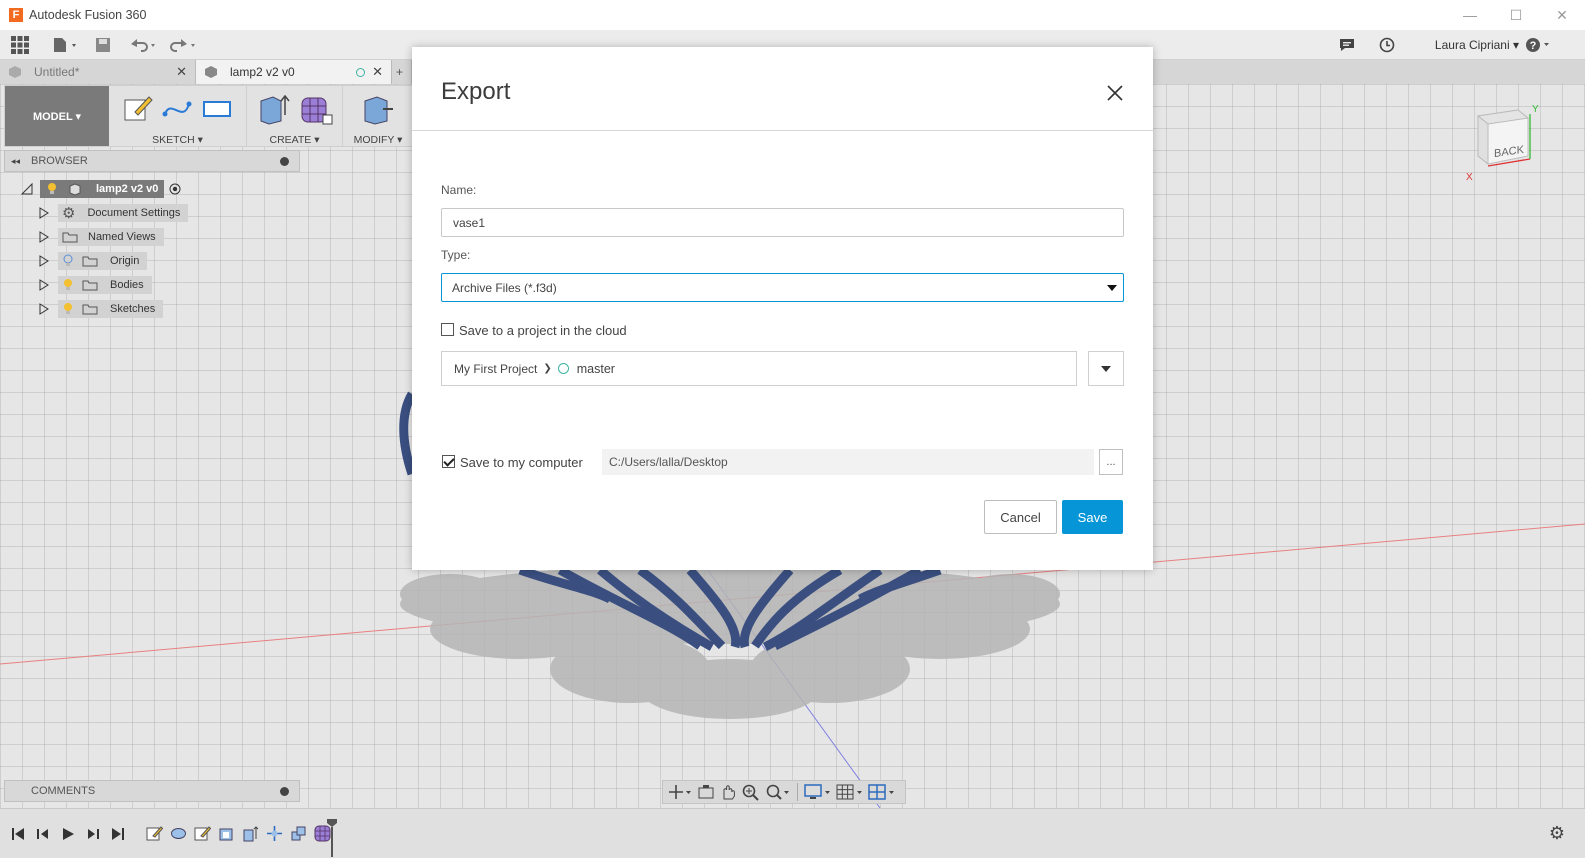 The image size is (1585, 858). What do you see at coordinates (90, 285) in the screenshot?
I see `folder-icon` at bounding box center [90, 285].